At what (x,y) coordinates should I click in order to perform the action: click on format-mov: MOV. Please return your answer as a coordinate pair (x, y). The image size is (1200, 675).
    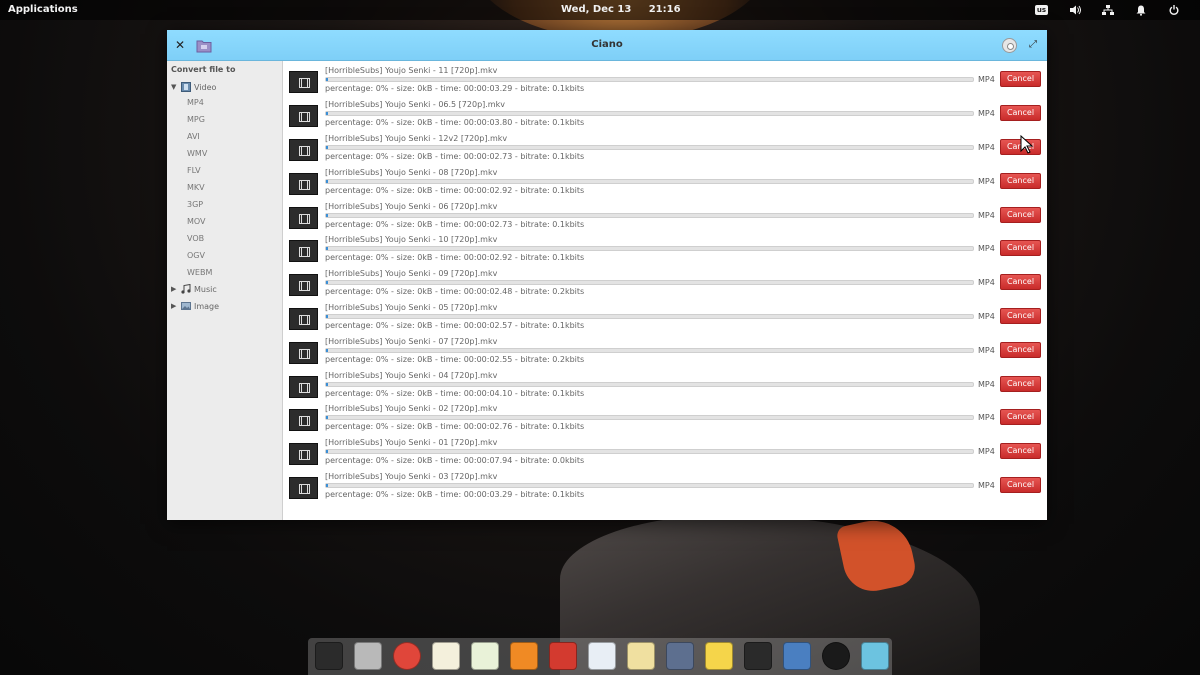
    Looking at the image, I should click on (196, 222).